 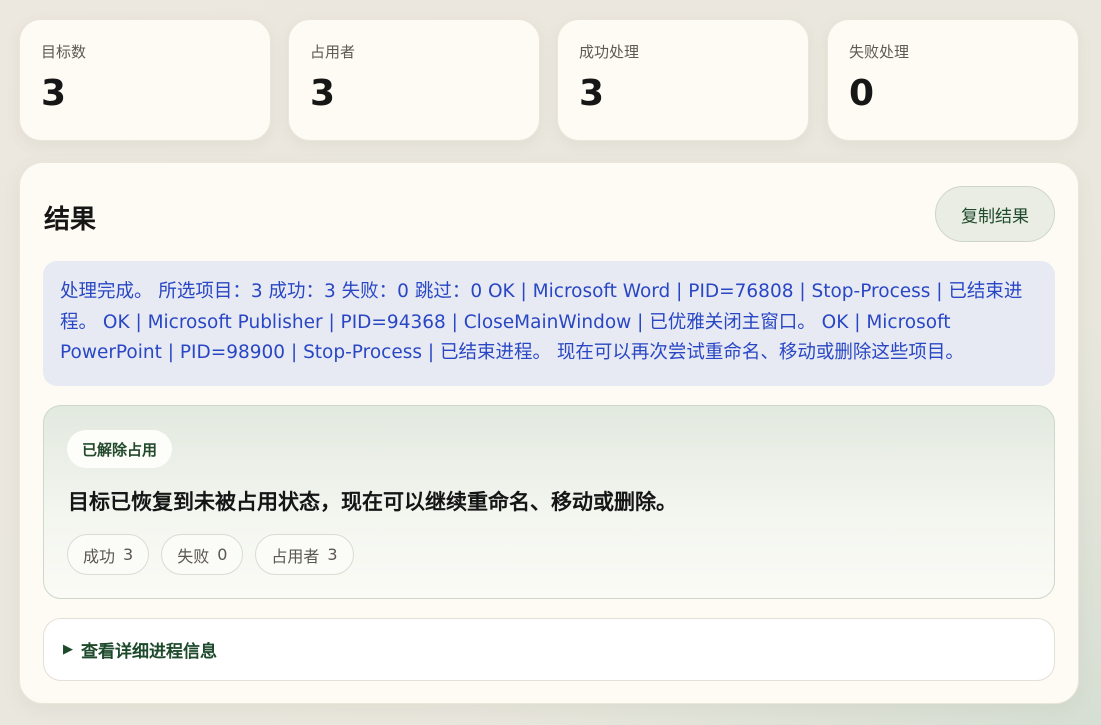 I want to click on stat-label: 目标数, so click(x=64, y=52).